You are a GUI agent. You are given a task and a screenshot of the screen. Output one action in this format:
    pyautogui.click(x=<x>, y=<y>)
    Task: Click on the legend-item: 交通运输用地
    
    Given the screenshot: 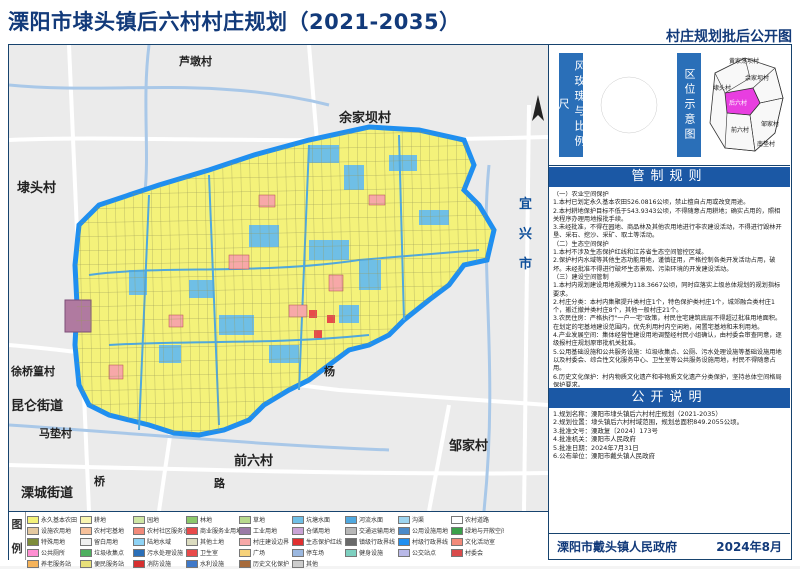 What is the action you would take?
    pyautogui.click(x=371, y=530)
    